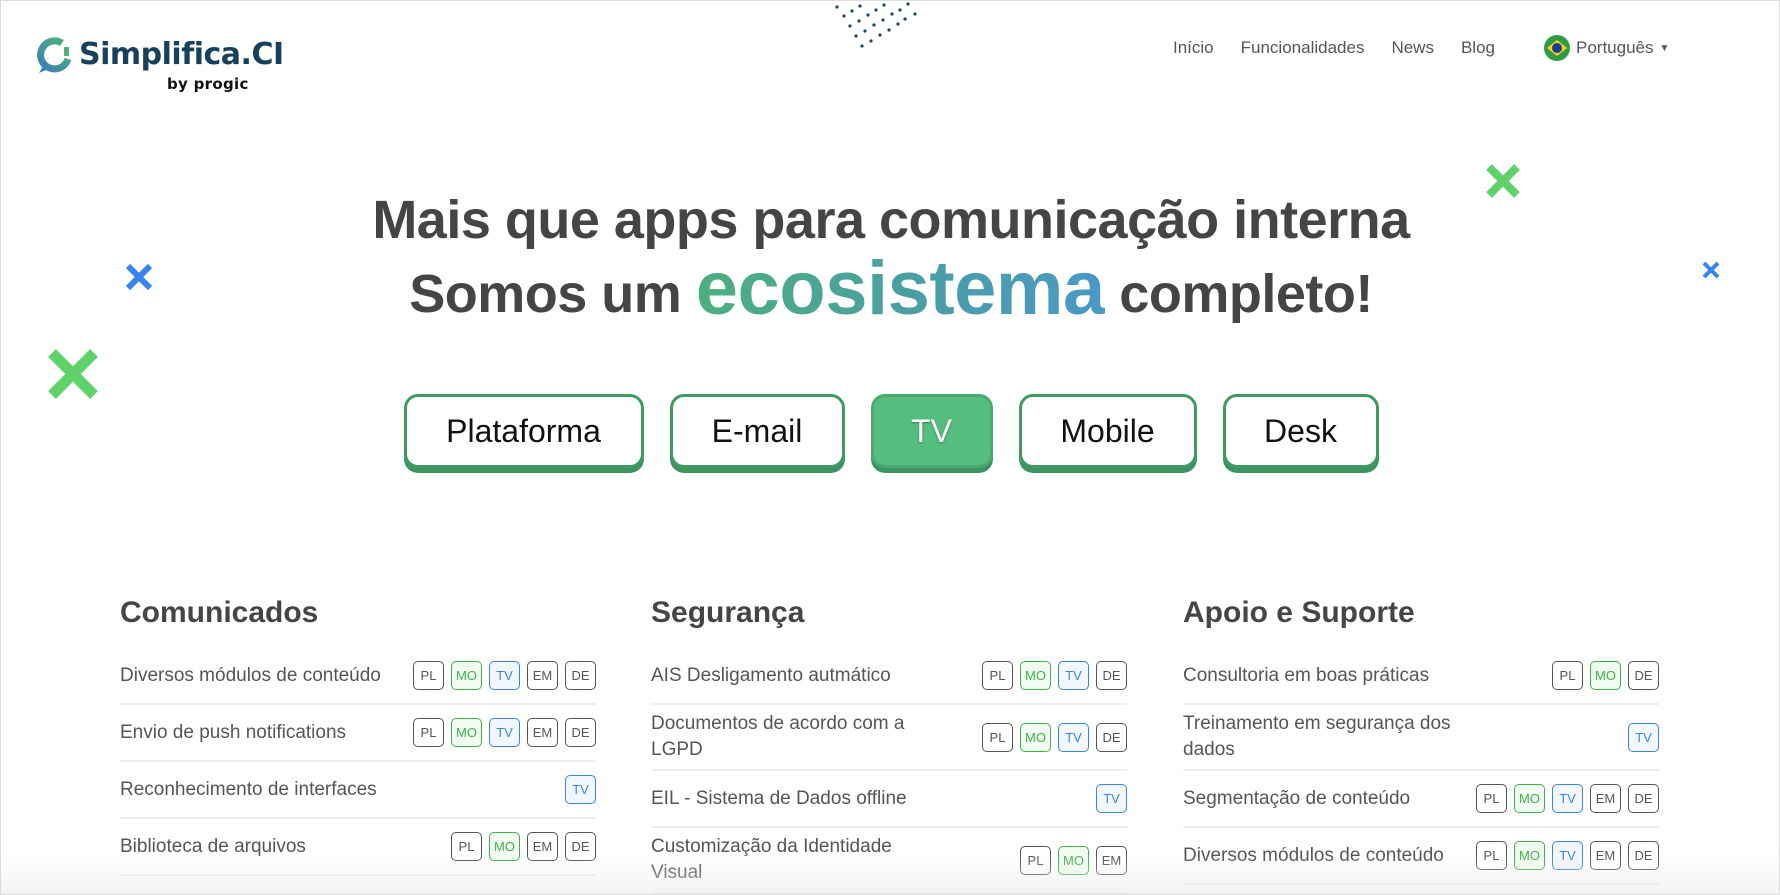 This screenshot has width=1780, height=895. I want to click on feature-row: Treinamento em segurança dos dados TV, so click(1421, 738).